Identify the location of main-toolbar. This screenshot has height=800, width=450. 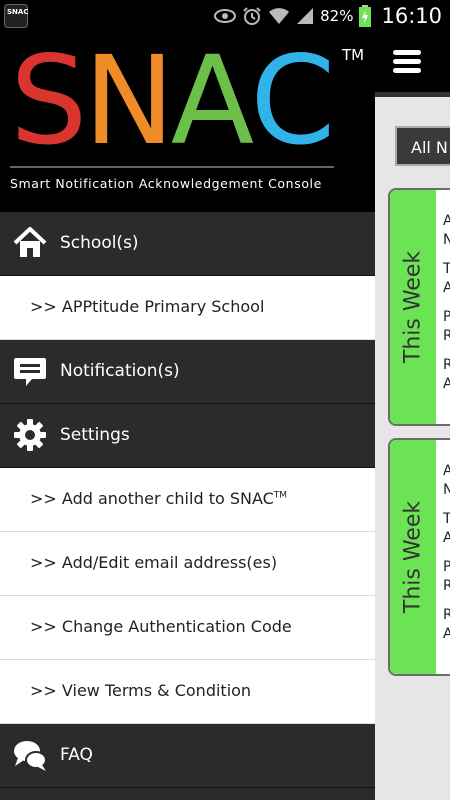
(412, 62).